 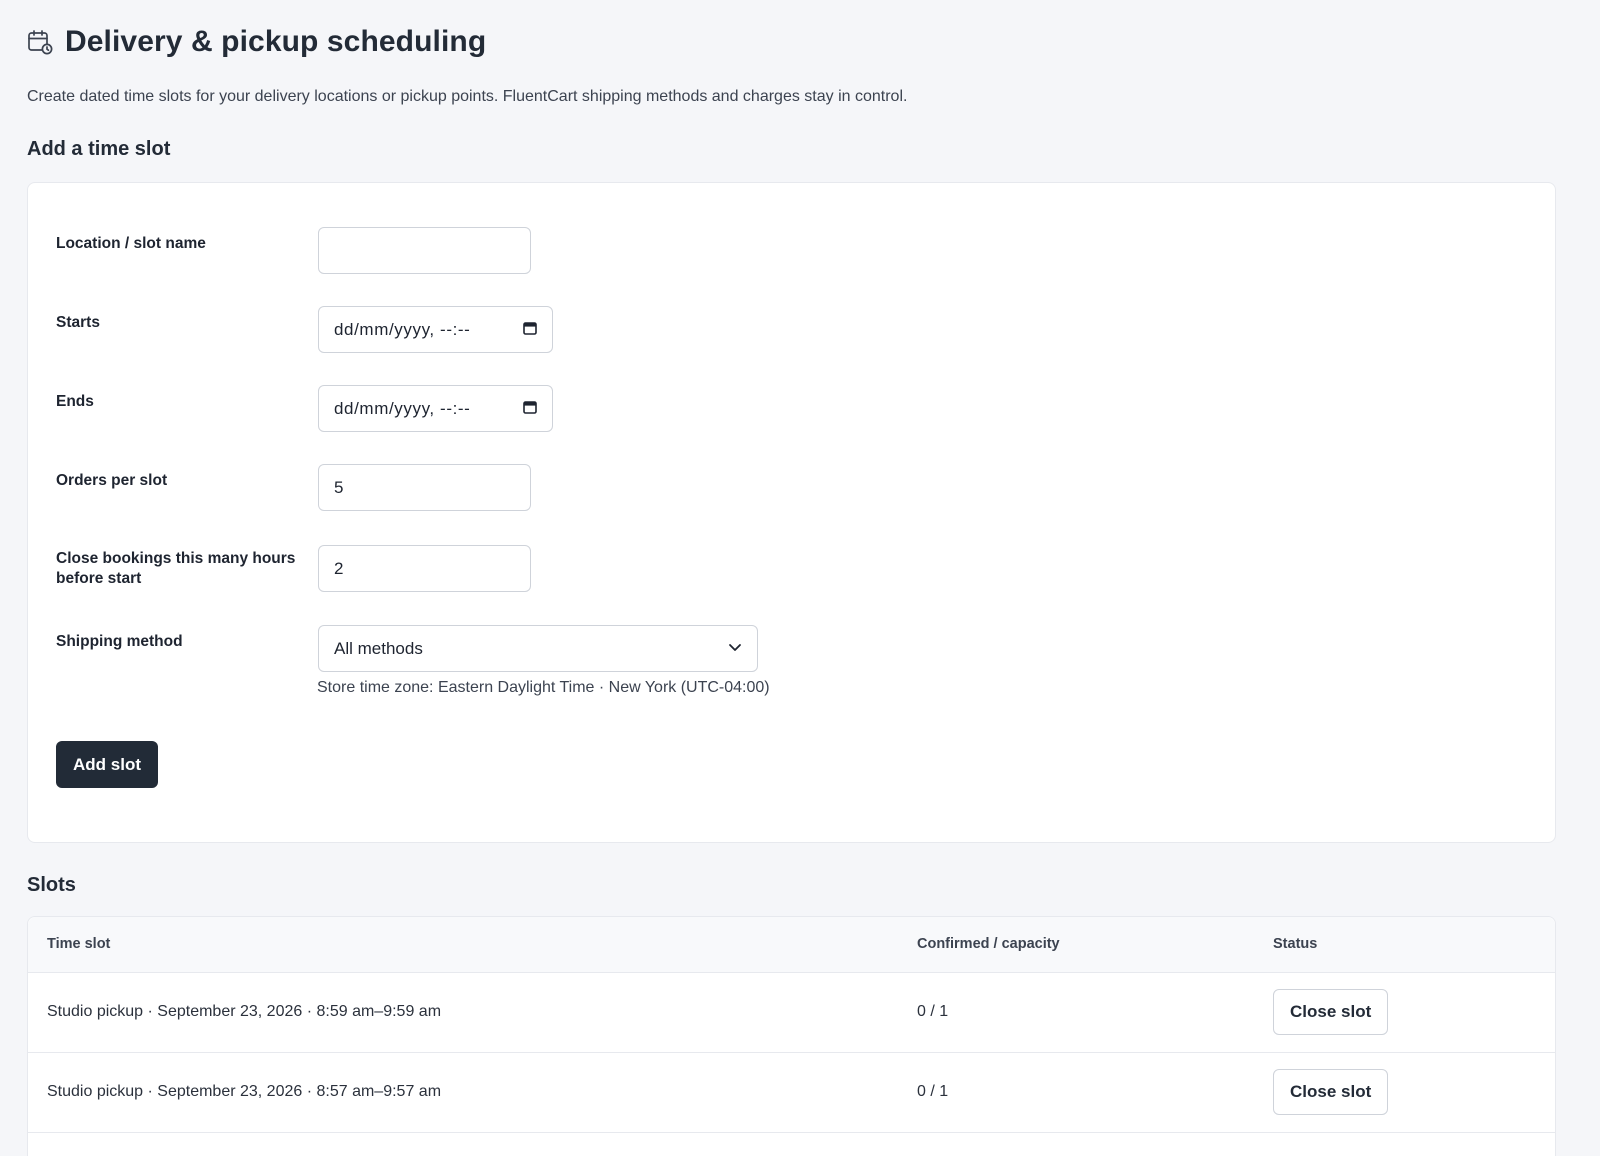 I want to click on slot-name-label: Location / slot name, so click(x=131, y=243).